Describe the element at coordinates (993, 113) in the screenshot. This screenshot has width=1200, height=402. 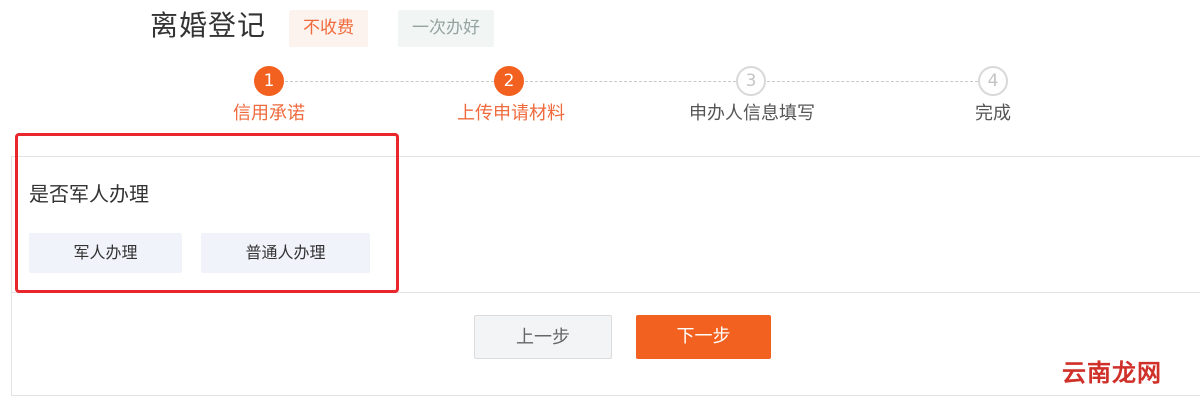
I see `step-4-label: 完成` at that location.